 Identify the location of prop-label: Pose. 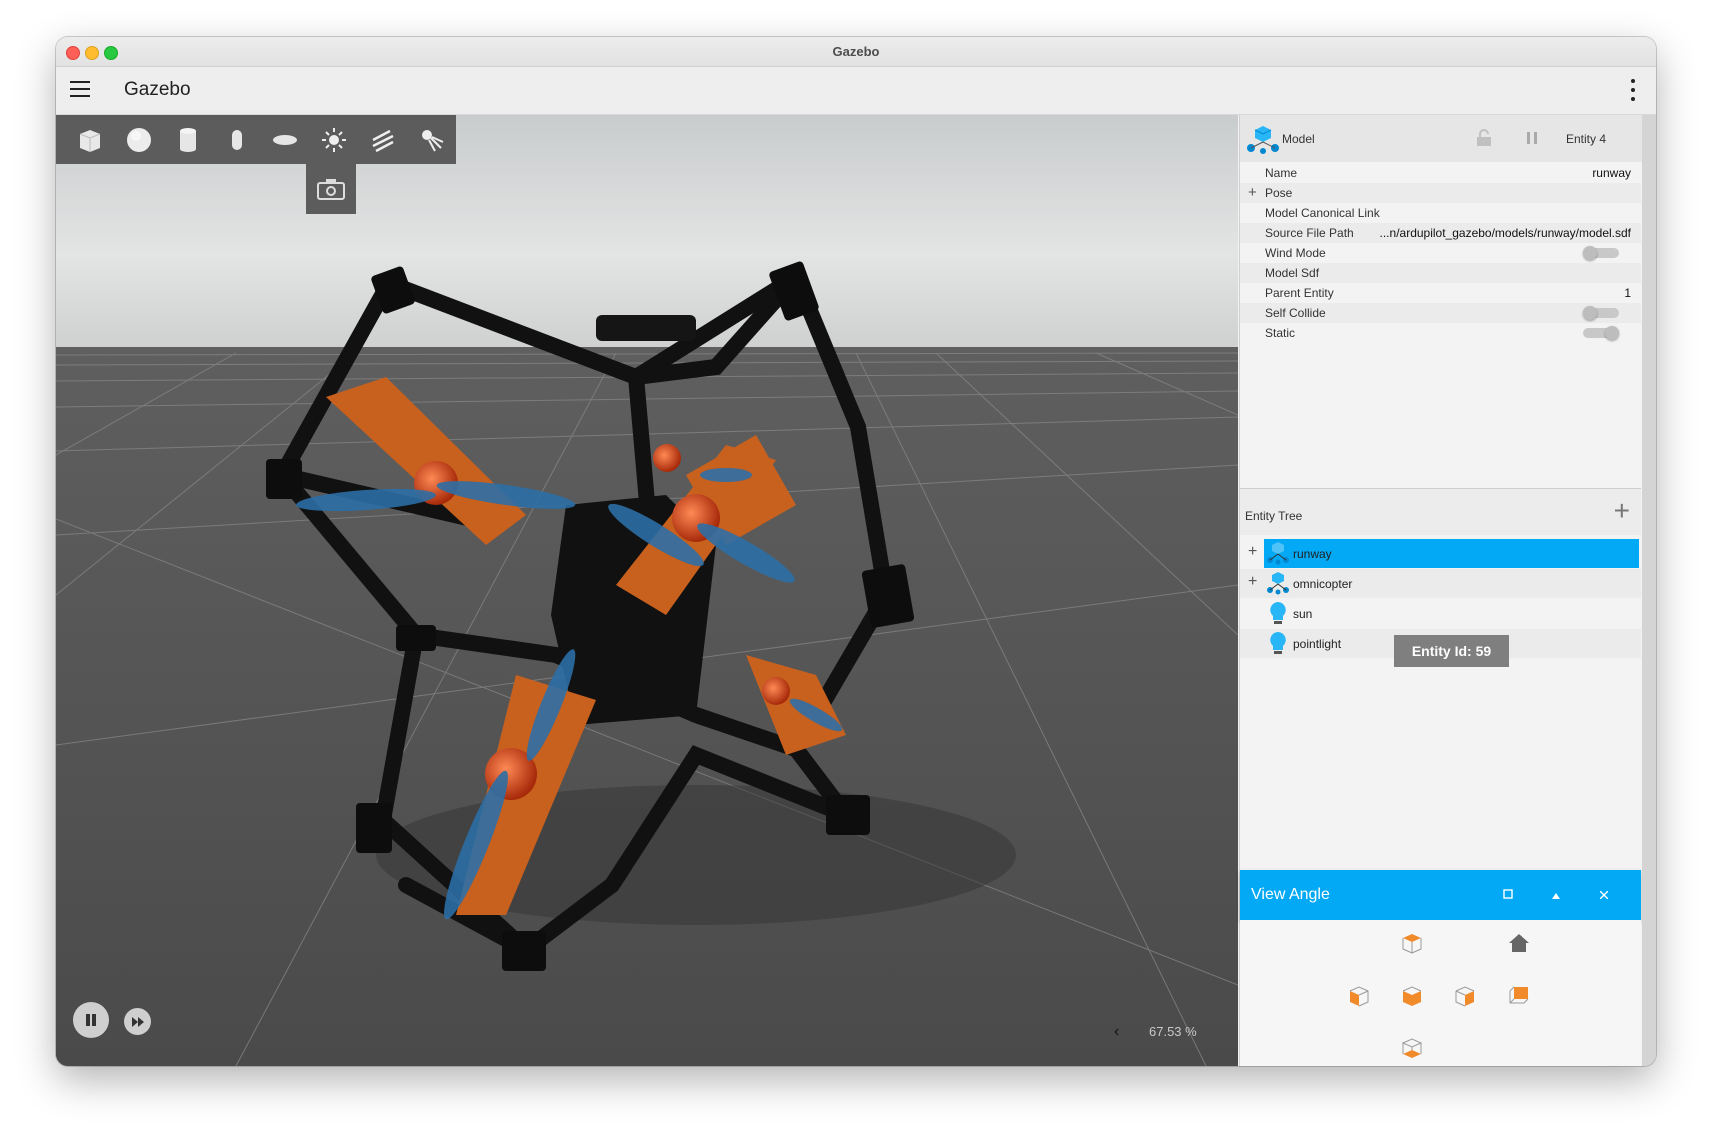
(1279, 193).